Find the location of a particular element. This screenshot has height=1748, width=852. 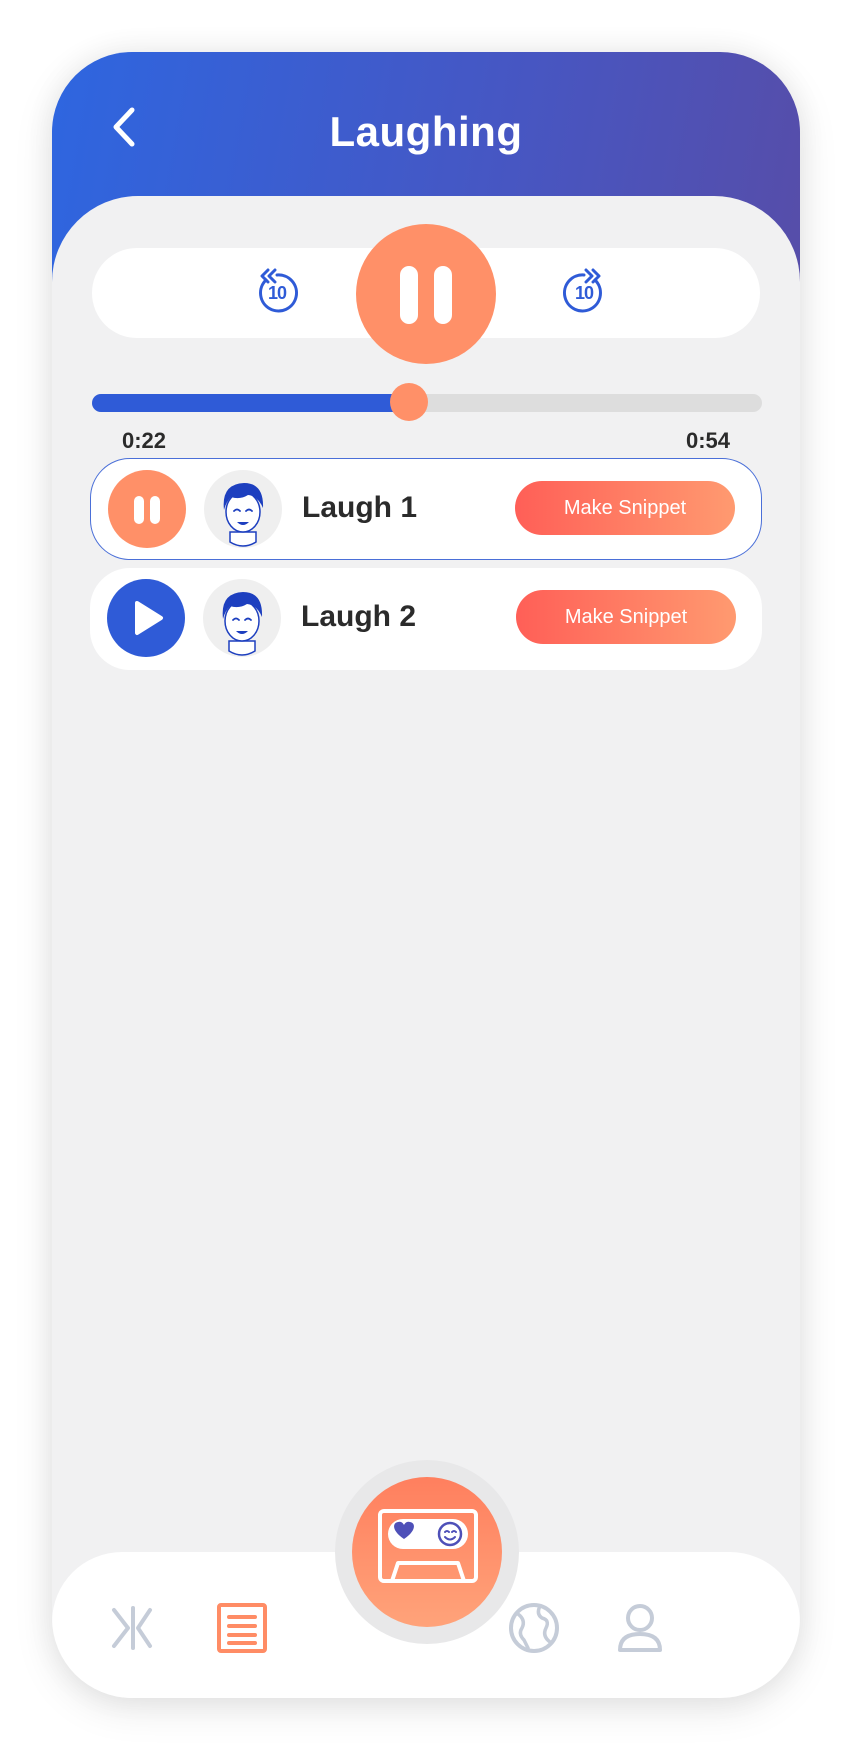

track-item-laugh-2: Laugh 2 Make Snippet is located at coordinates (426, 619).